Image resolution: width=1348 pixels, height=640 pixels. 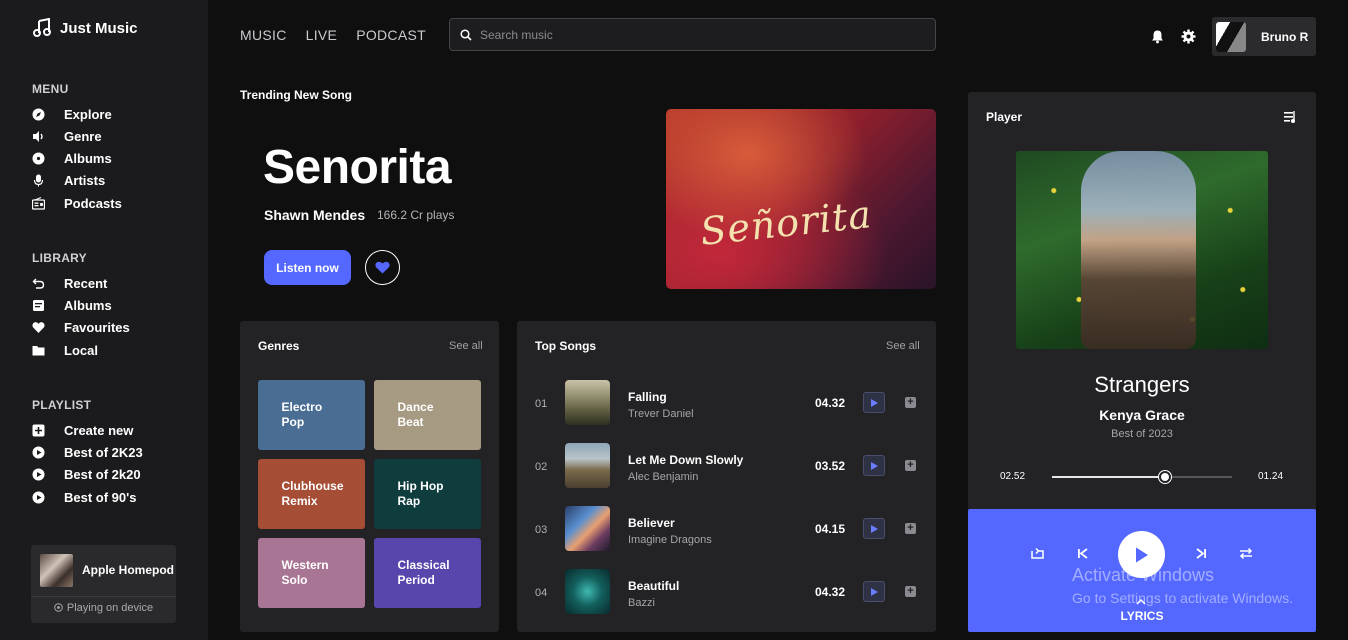 I want to click on repeat-button, so click(x=1037, y=553).